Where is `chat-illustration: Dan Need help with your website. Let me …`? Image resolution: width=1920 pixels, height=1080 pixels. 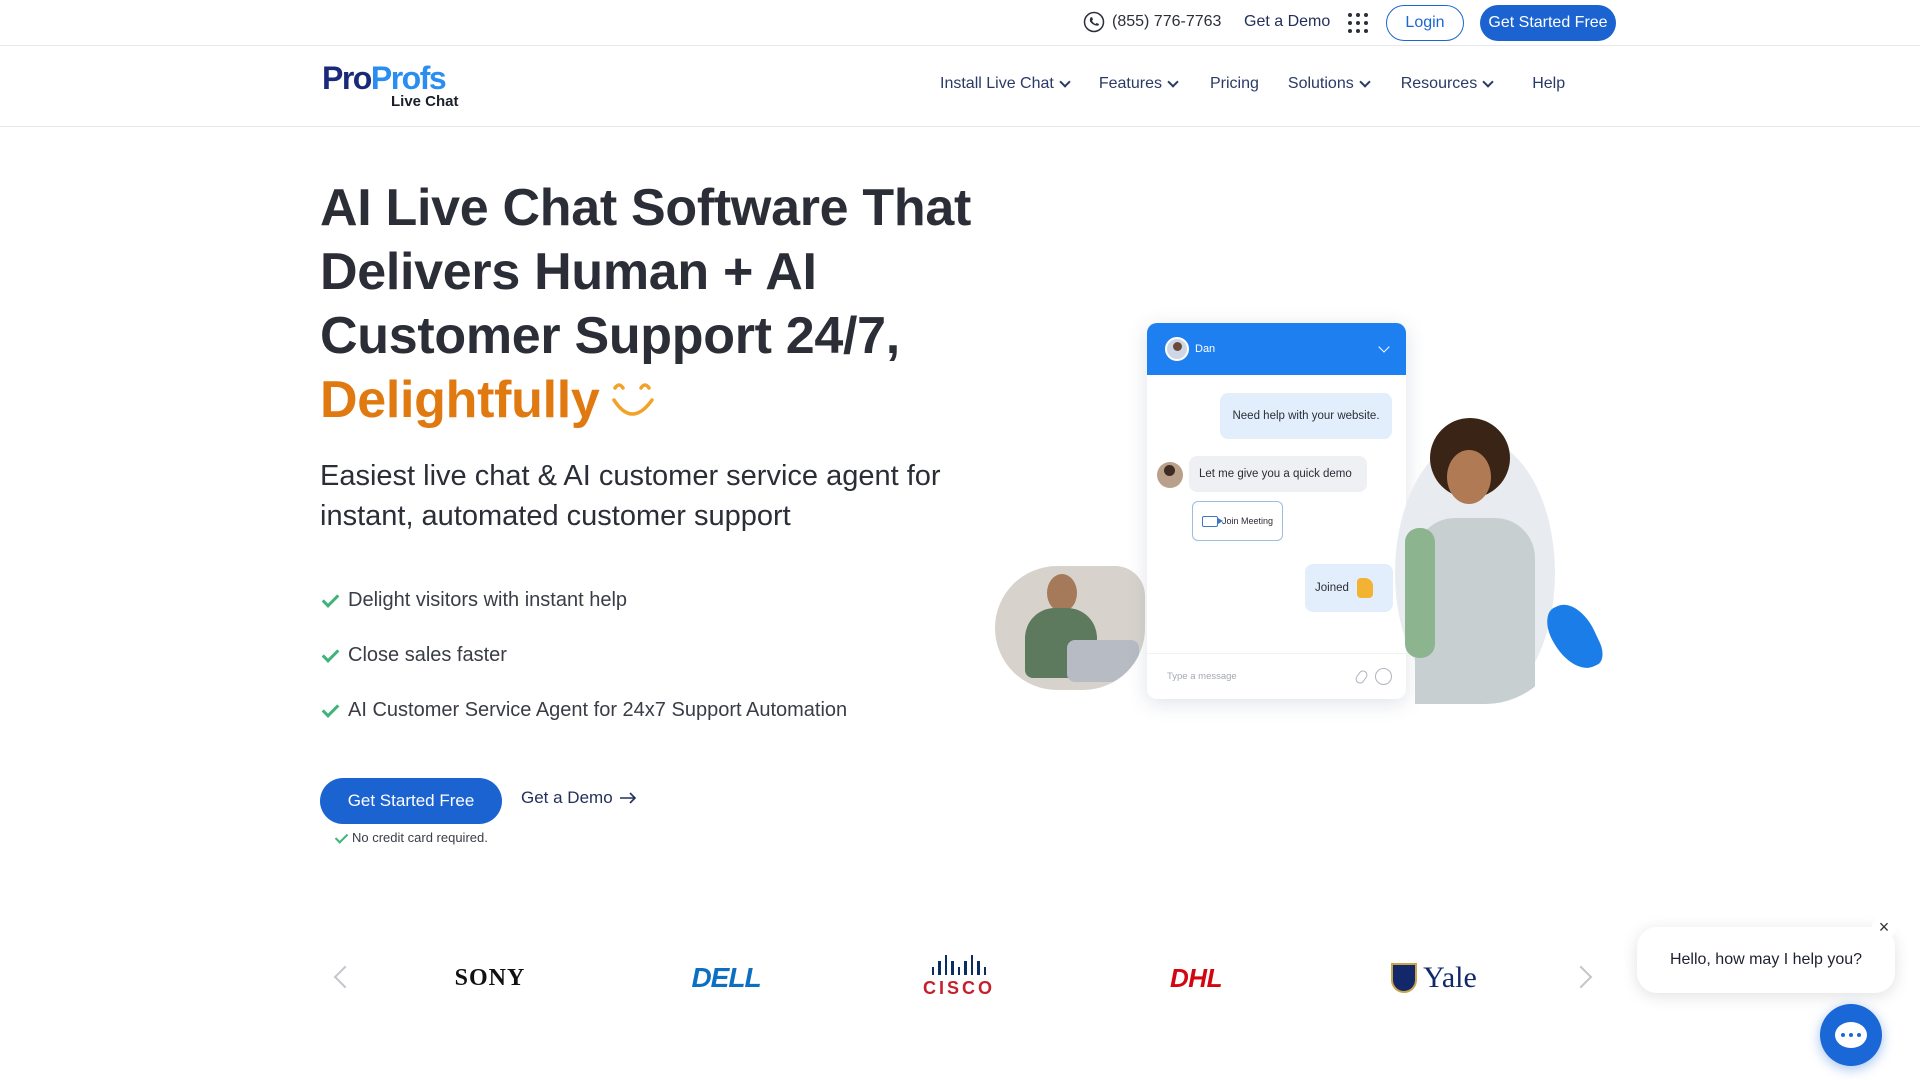 chat-illustration: Dan Need help with your website. Let me … is located at coordinates (1301, 515).